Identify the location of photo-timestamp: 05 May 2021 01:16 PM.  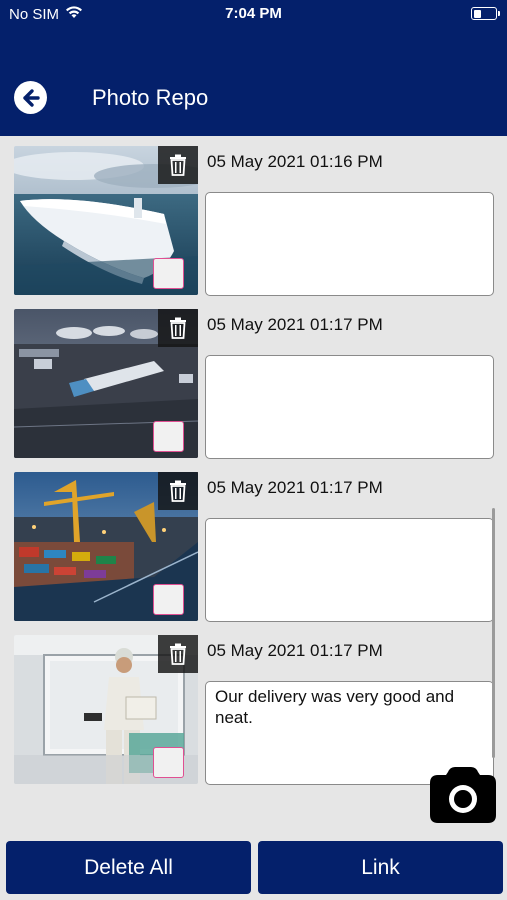
(295, 161).